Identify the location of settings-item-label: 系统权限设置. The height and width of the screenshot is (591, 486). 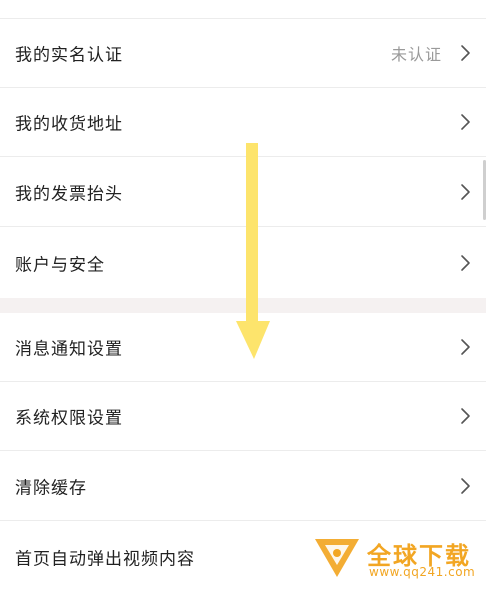
(69, 418).